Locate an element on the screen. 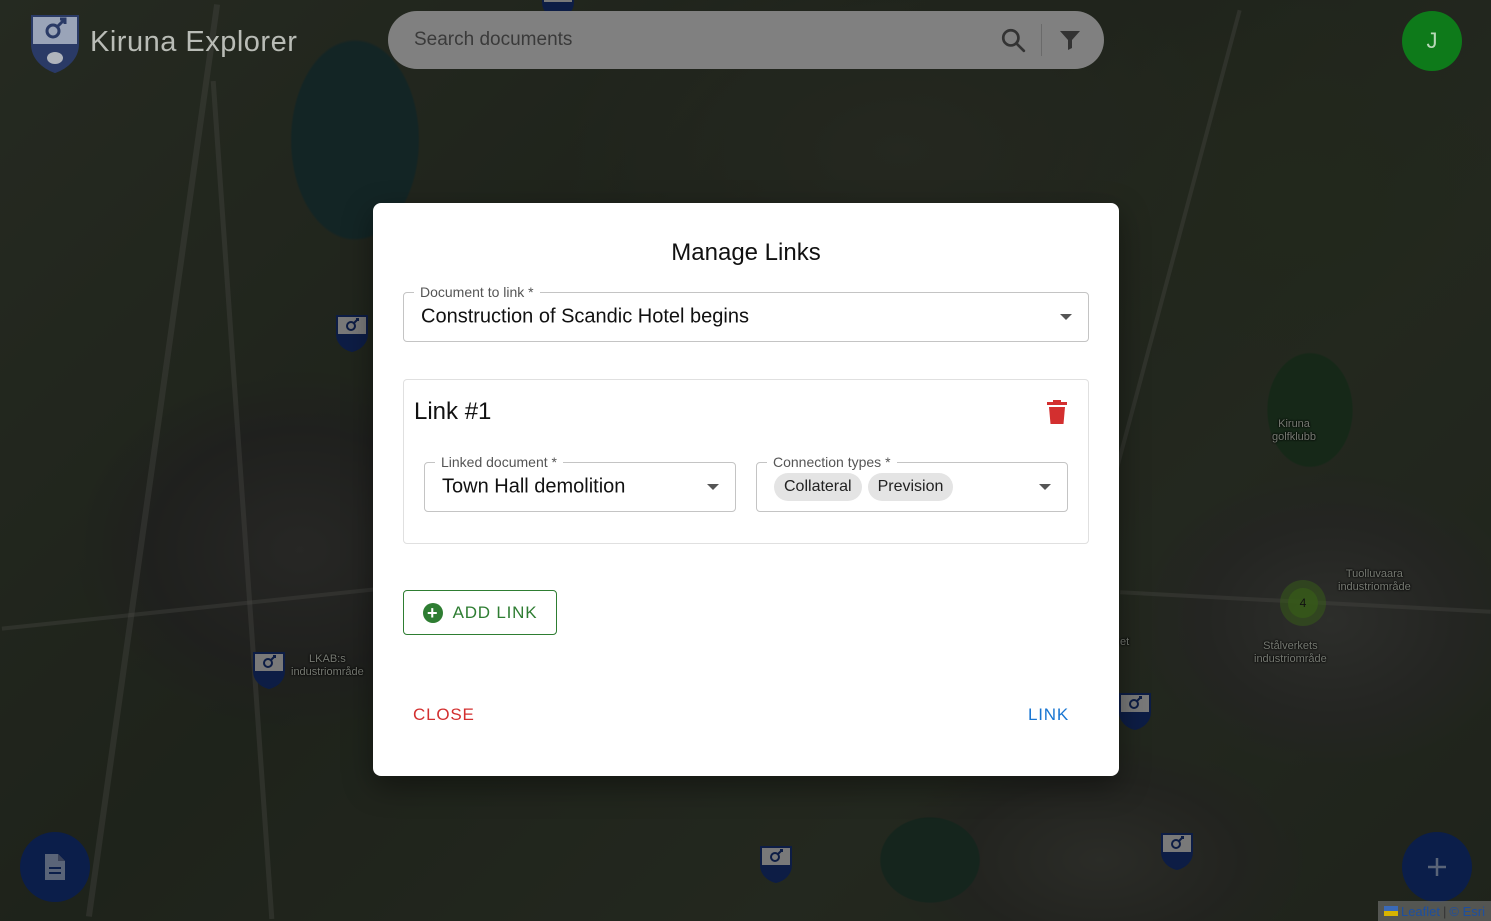 The height and width of the screenshot is (921, 1491). ukraine-flag-icon is located at coordinates (1390, 911).